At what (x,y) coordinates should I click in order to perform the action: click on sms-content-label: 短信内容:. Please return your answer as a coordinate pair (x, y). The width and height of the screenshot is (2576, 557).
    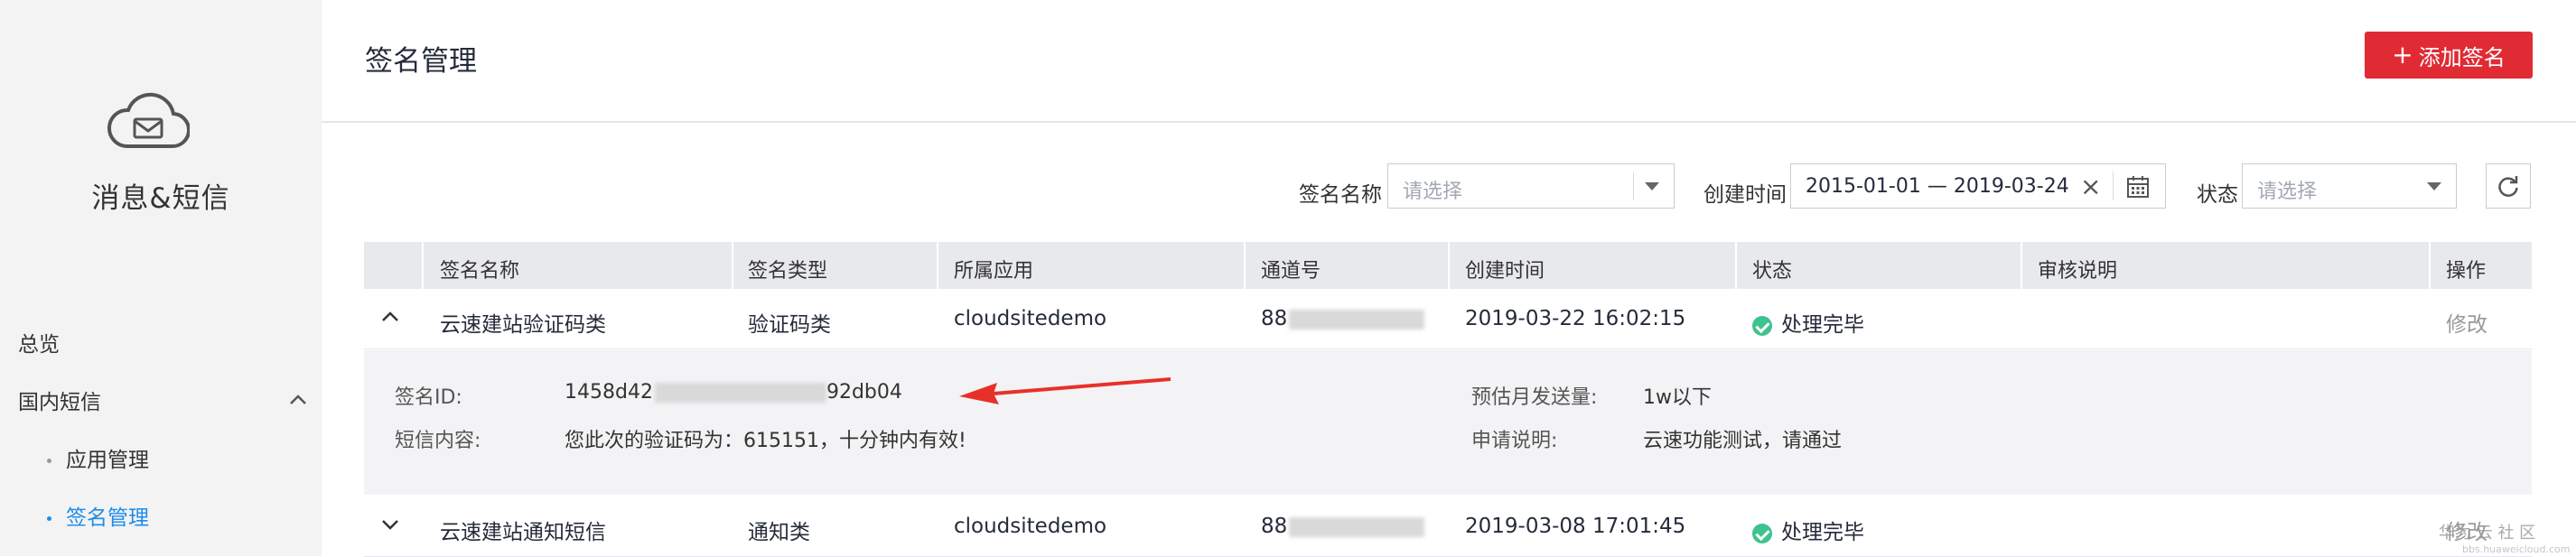
    Looking at the image, I should click on (438, 441).